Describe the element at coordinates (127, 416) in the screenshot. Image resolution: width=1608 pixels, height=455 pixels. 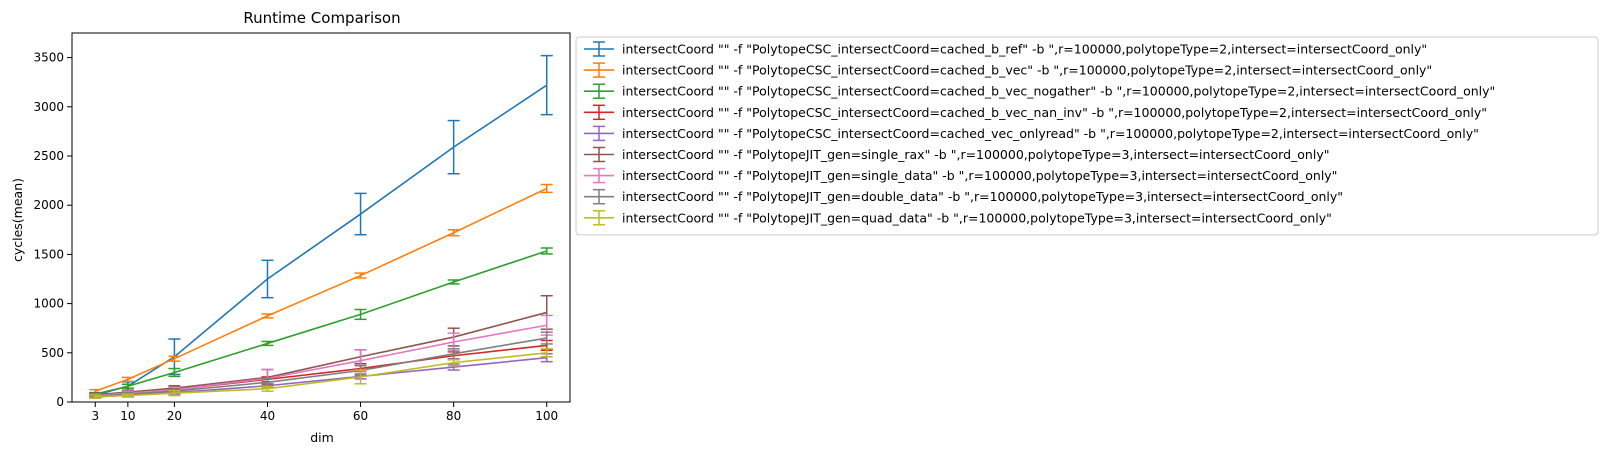
I see `x-tick-label-1: 10` at that location.